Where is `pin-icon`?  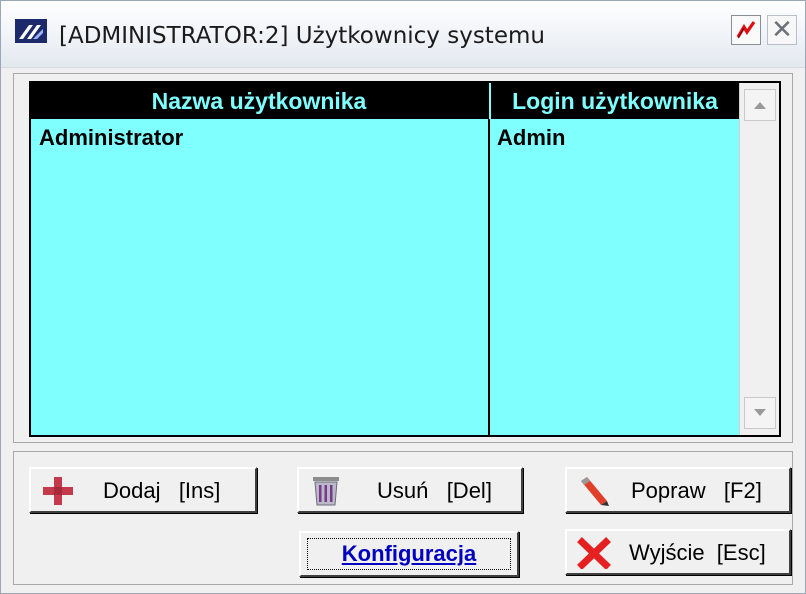
pin-icon is located at coordinates (746, 30).